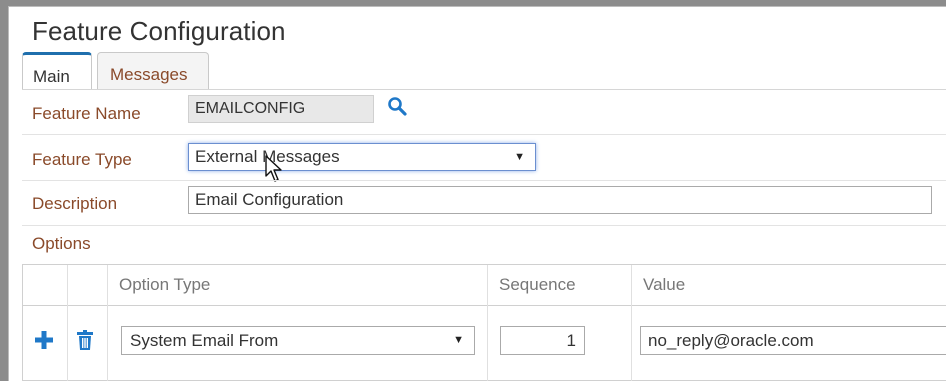 This screenshot has width=946, height=381. Describe the element at coordinates (82, 159) in the screenshot. I see `feature-type-label: Feature Type` at that location.